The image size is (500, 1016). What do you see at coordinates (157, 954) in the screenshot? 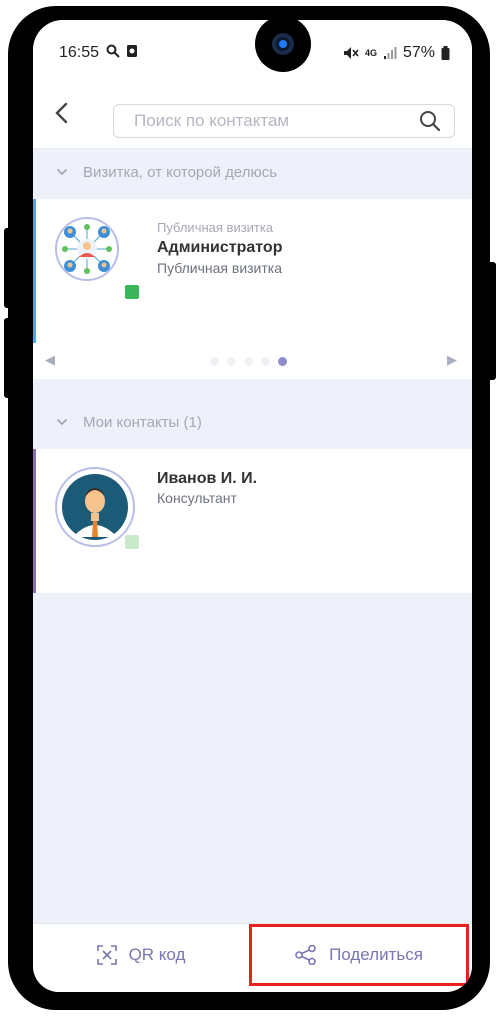
I see `qr-code-label: QR код` at bounding box center [157, 954].